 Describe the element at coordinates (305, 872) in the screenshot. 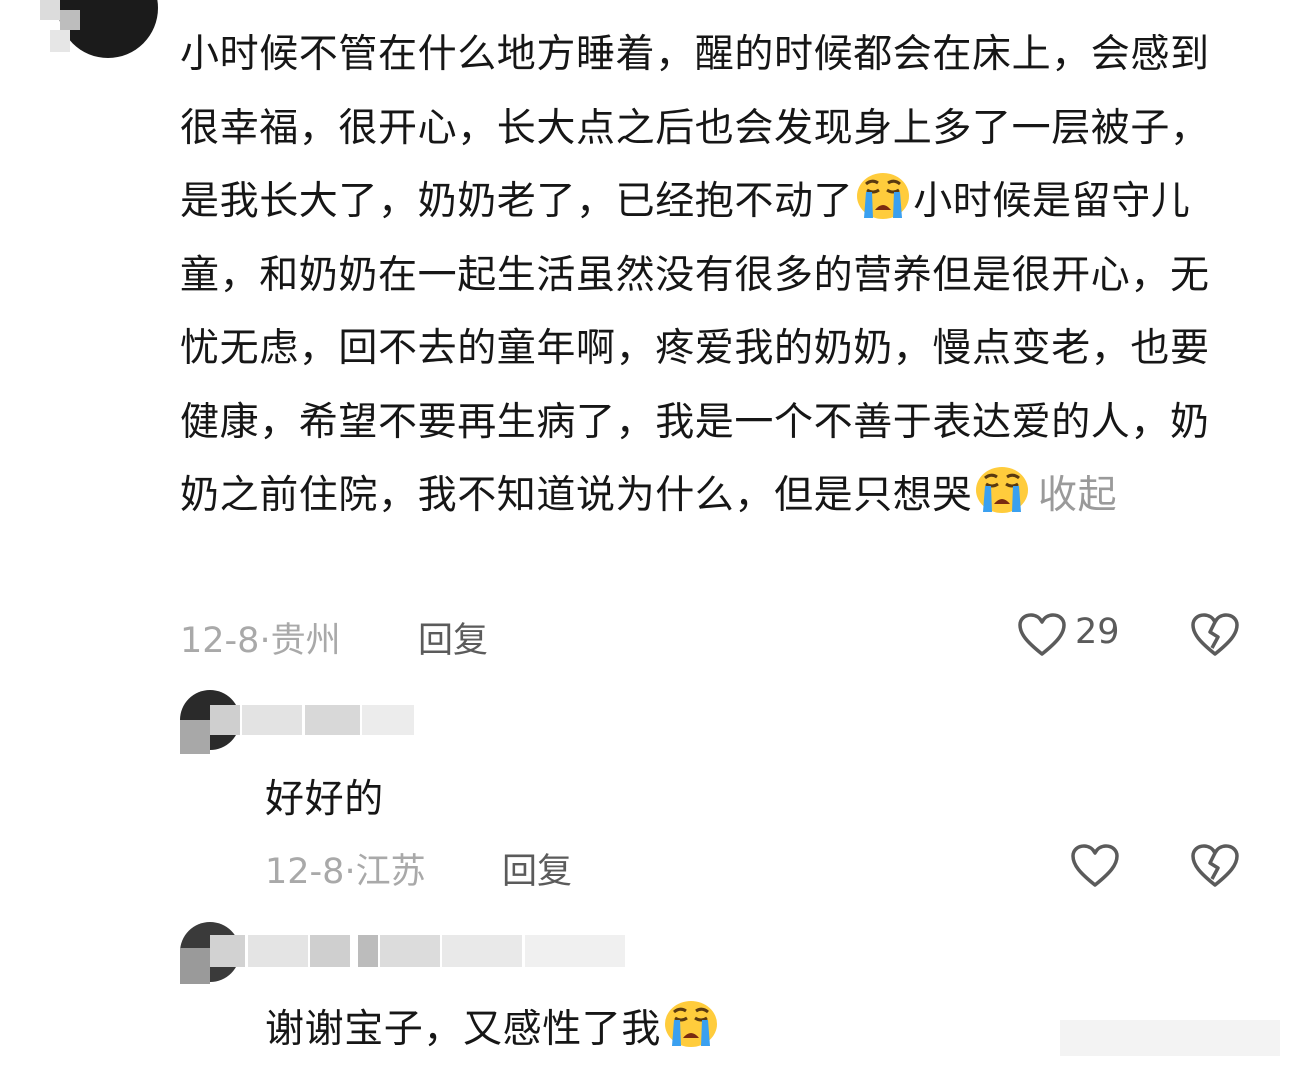

I see `reply-date: 12-8` at that location.